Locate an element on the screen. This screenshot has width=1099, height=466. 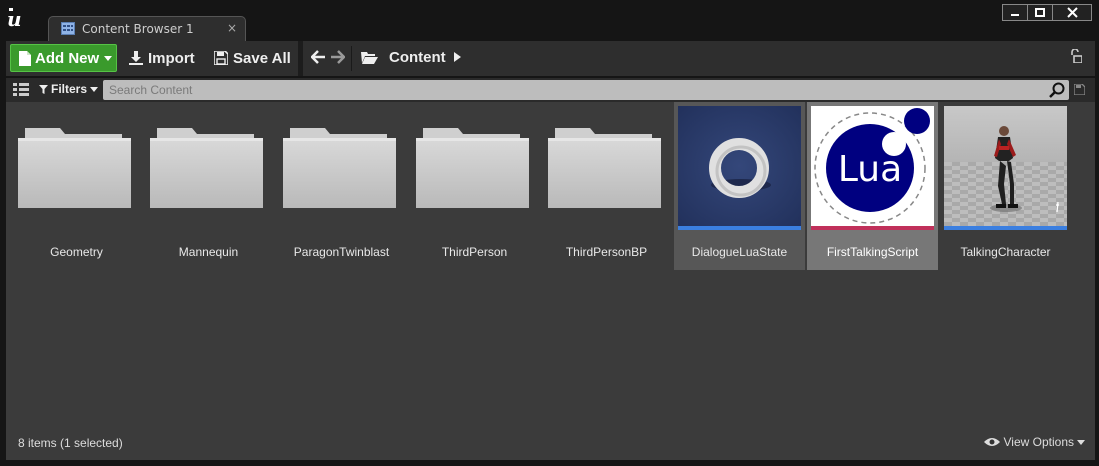
search-input is located at coordinates (569, 90).